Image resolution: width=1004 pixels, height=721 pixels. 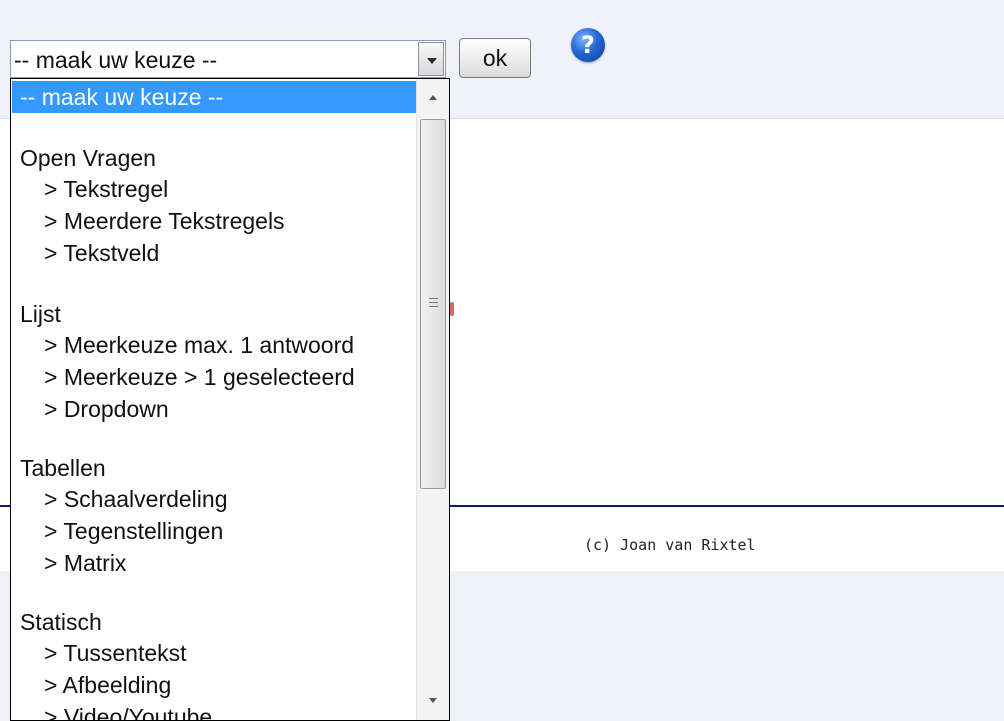 I want to click on option-matrix: > Matrix, so click(x=68, y=563).